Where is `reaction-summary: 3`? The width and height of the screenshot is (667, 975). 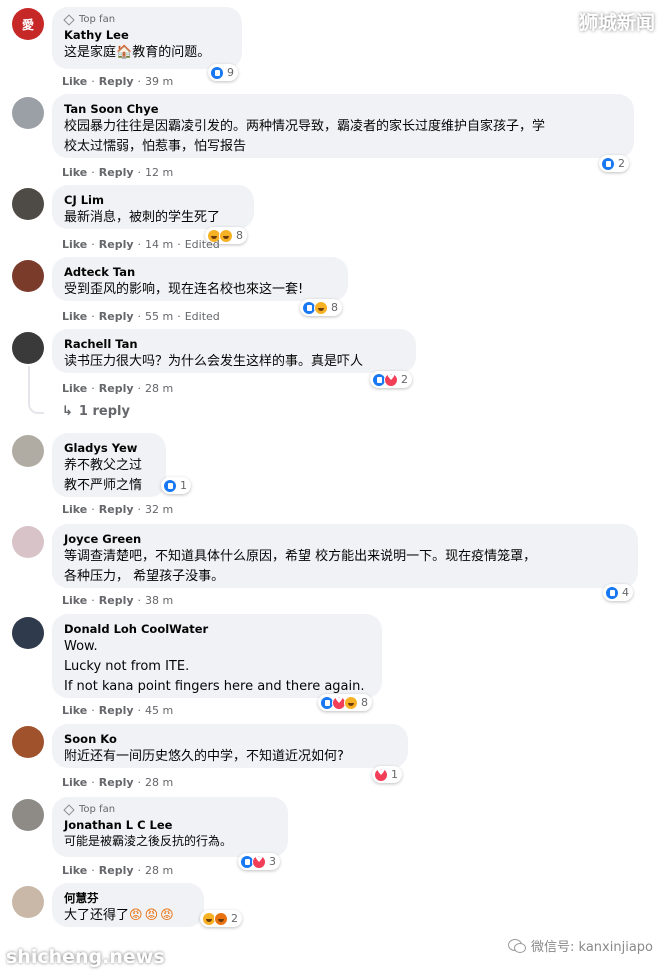 reaction-summary: 3 is located at coordinates (259, 861).